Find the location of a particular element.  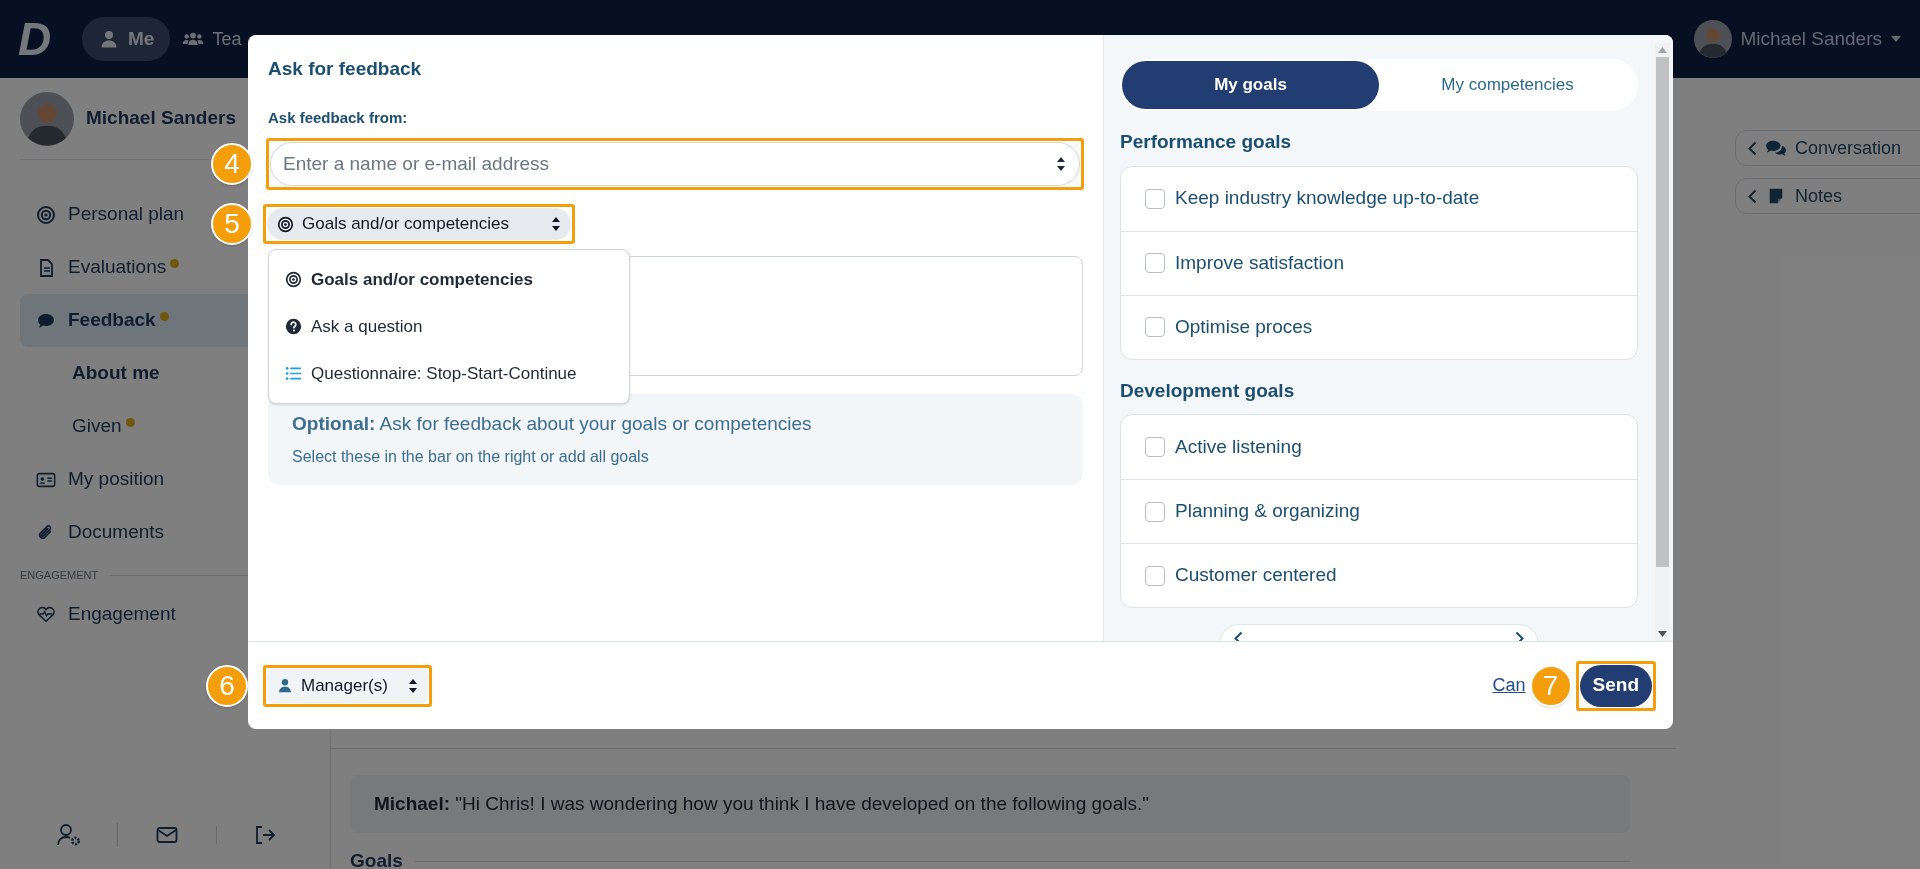

step-badge: 7 is located at coordinates (1550, 685).